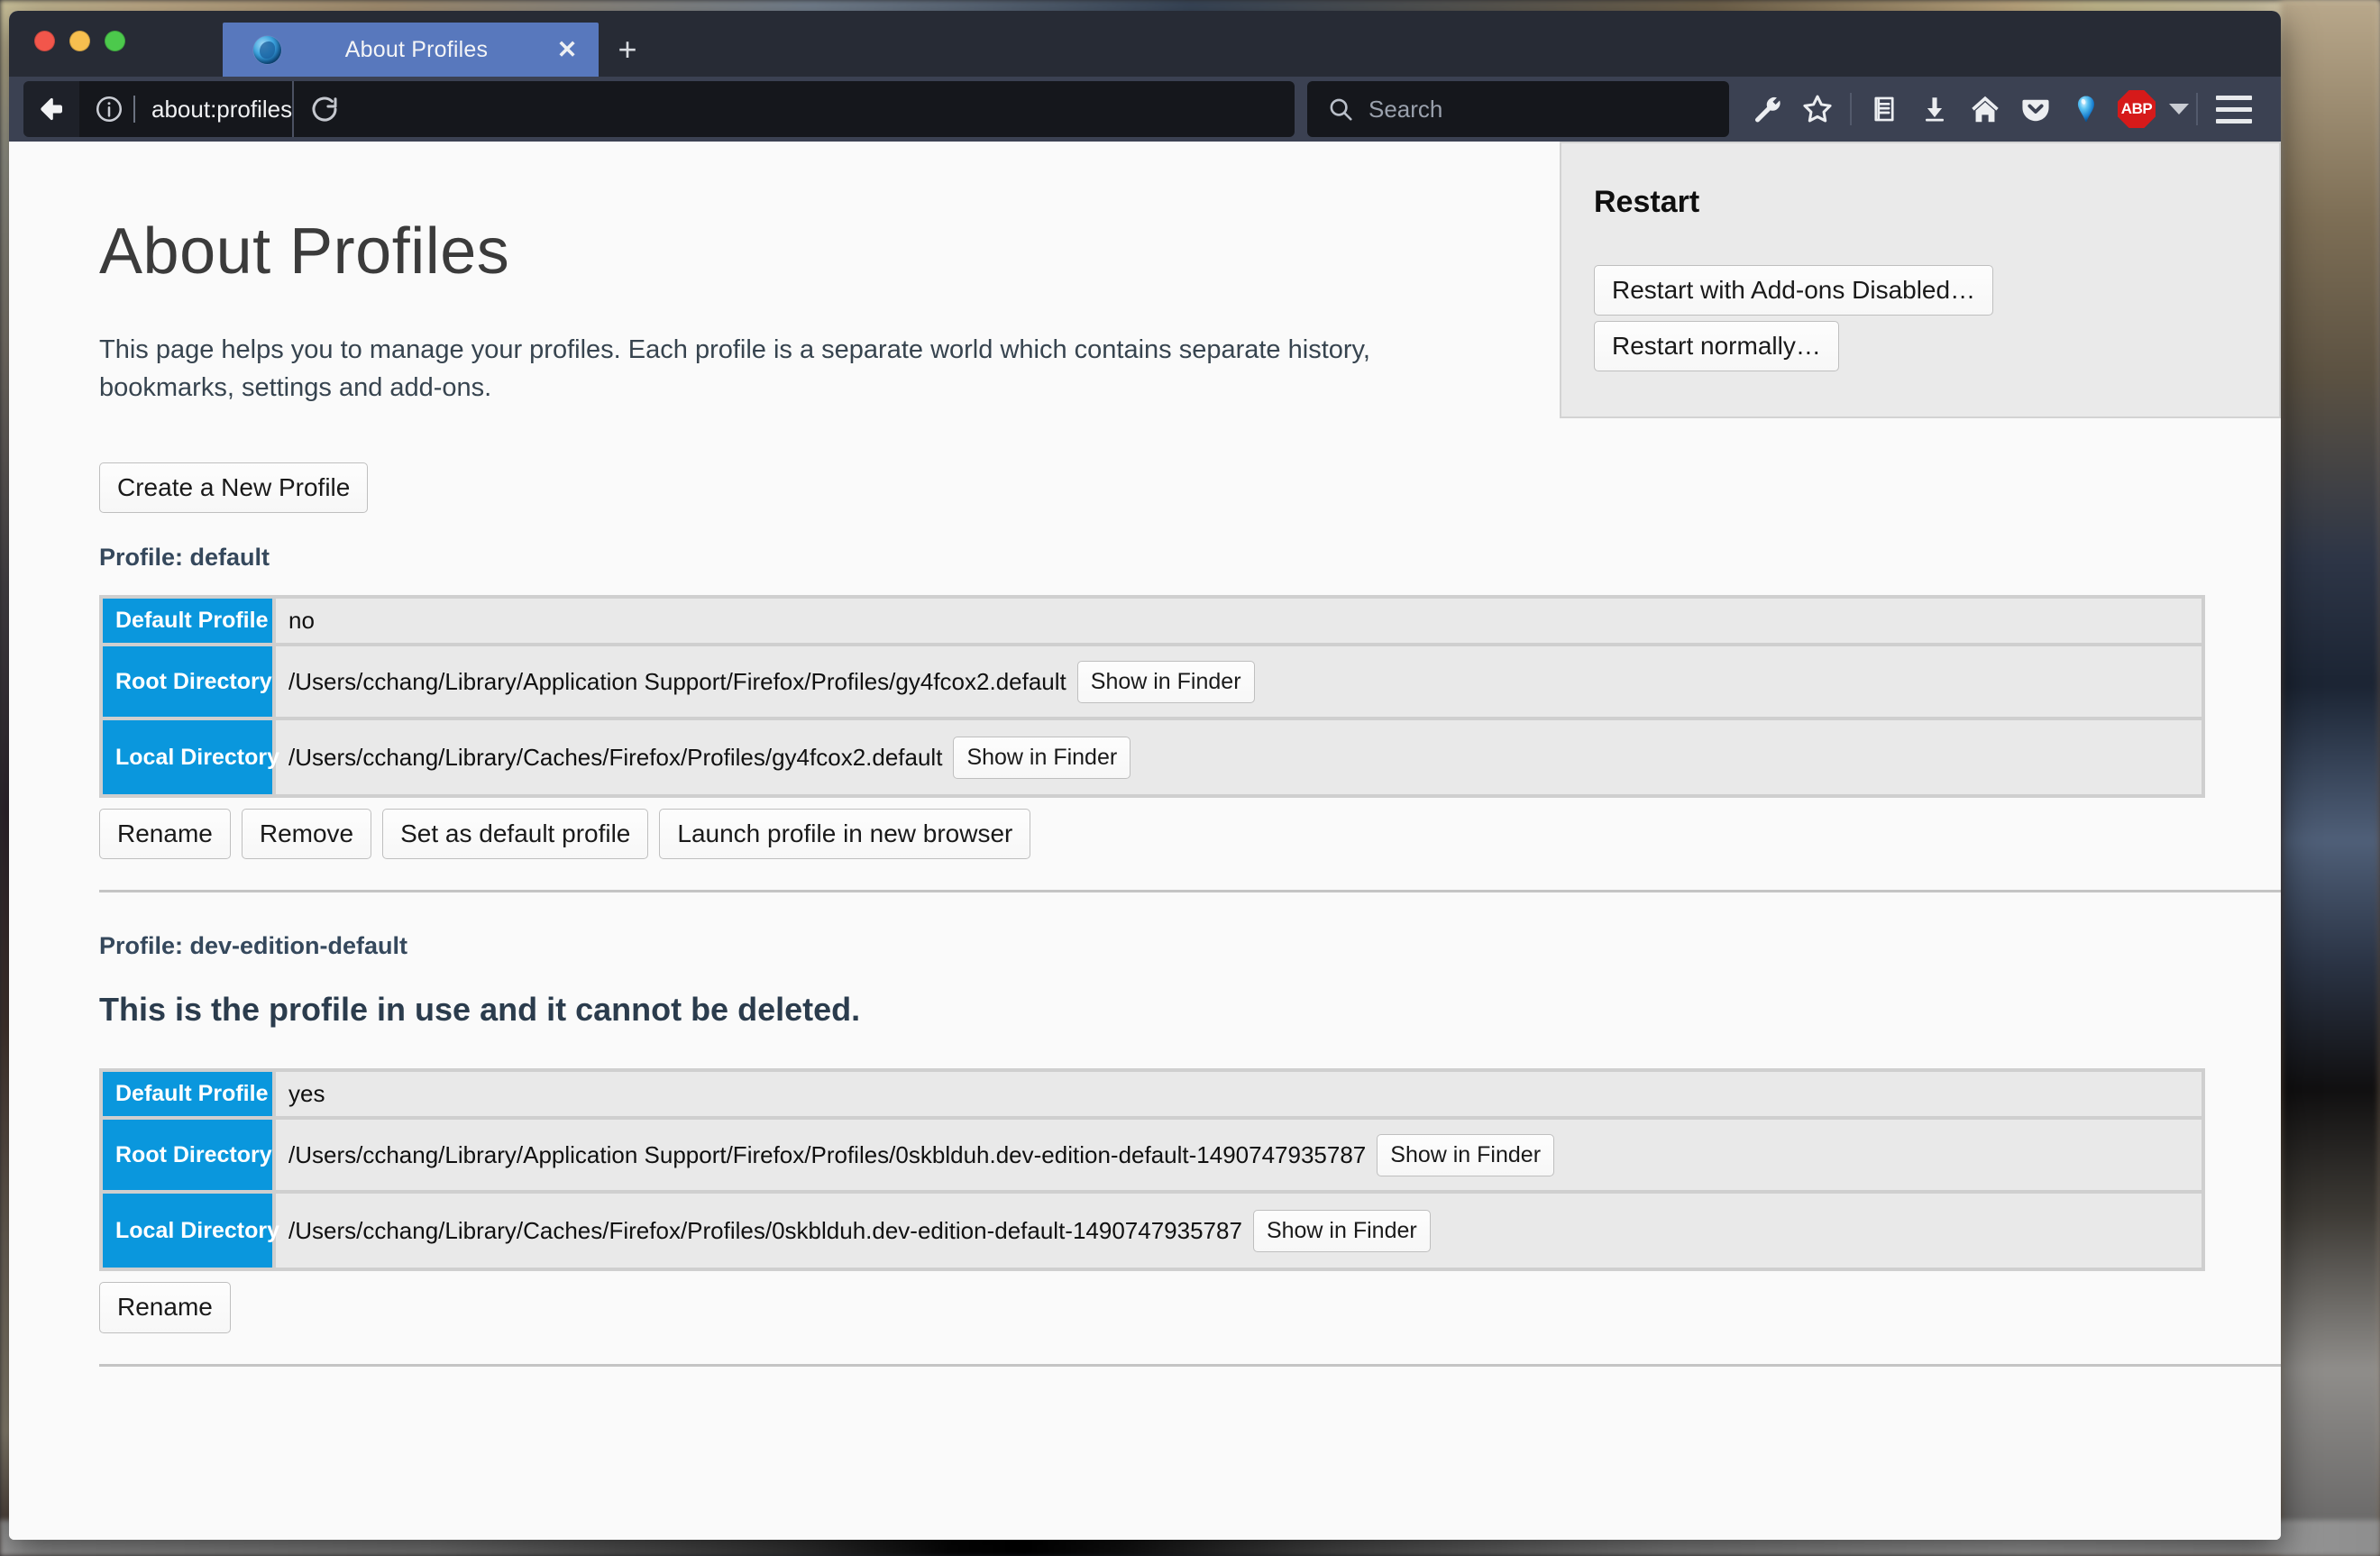 The width and height of the screenshot is (2380, 1556). What do you see at coordinates (1237, 1096) in the screenshot?
I see `row-value-default-profile: yes` at bounding box center [1237, 1096].